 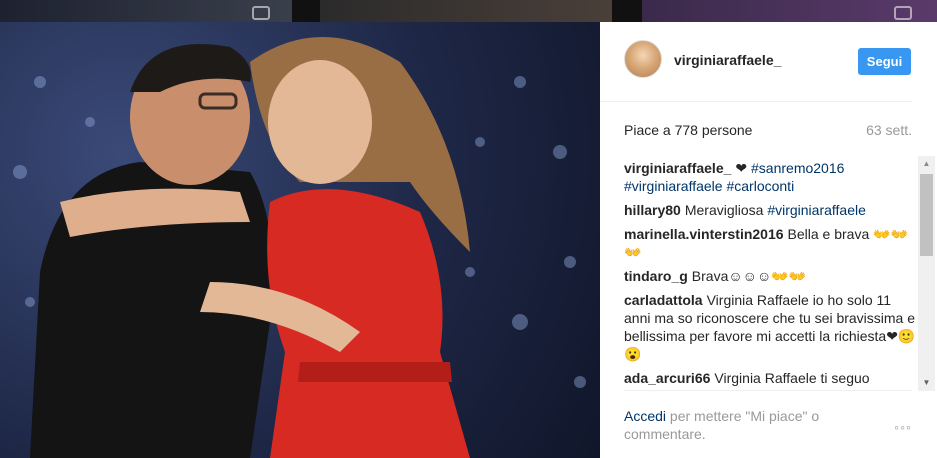 What do you see at coordinates (816, 210) in the screenshot?
I see `comment-hashtags: #virginiaraffaele` at bounding box center [816, 210].